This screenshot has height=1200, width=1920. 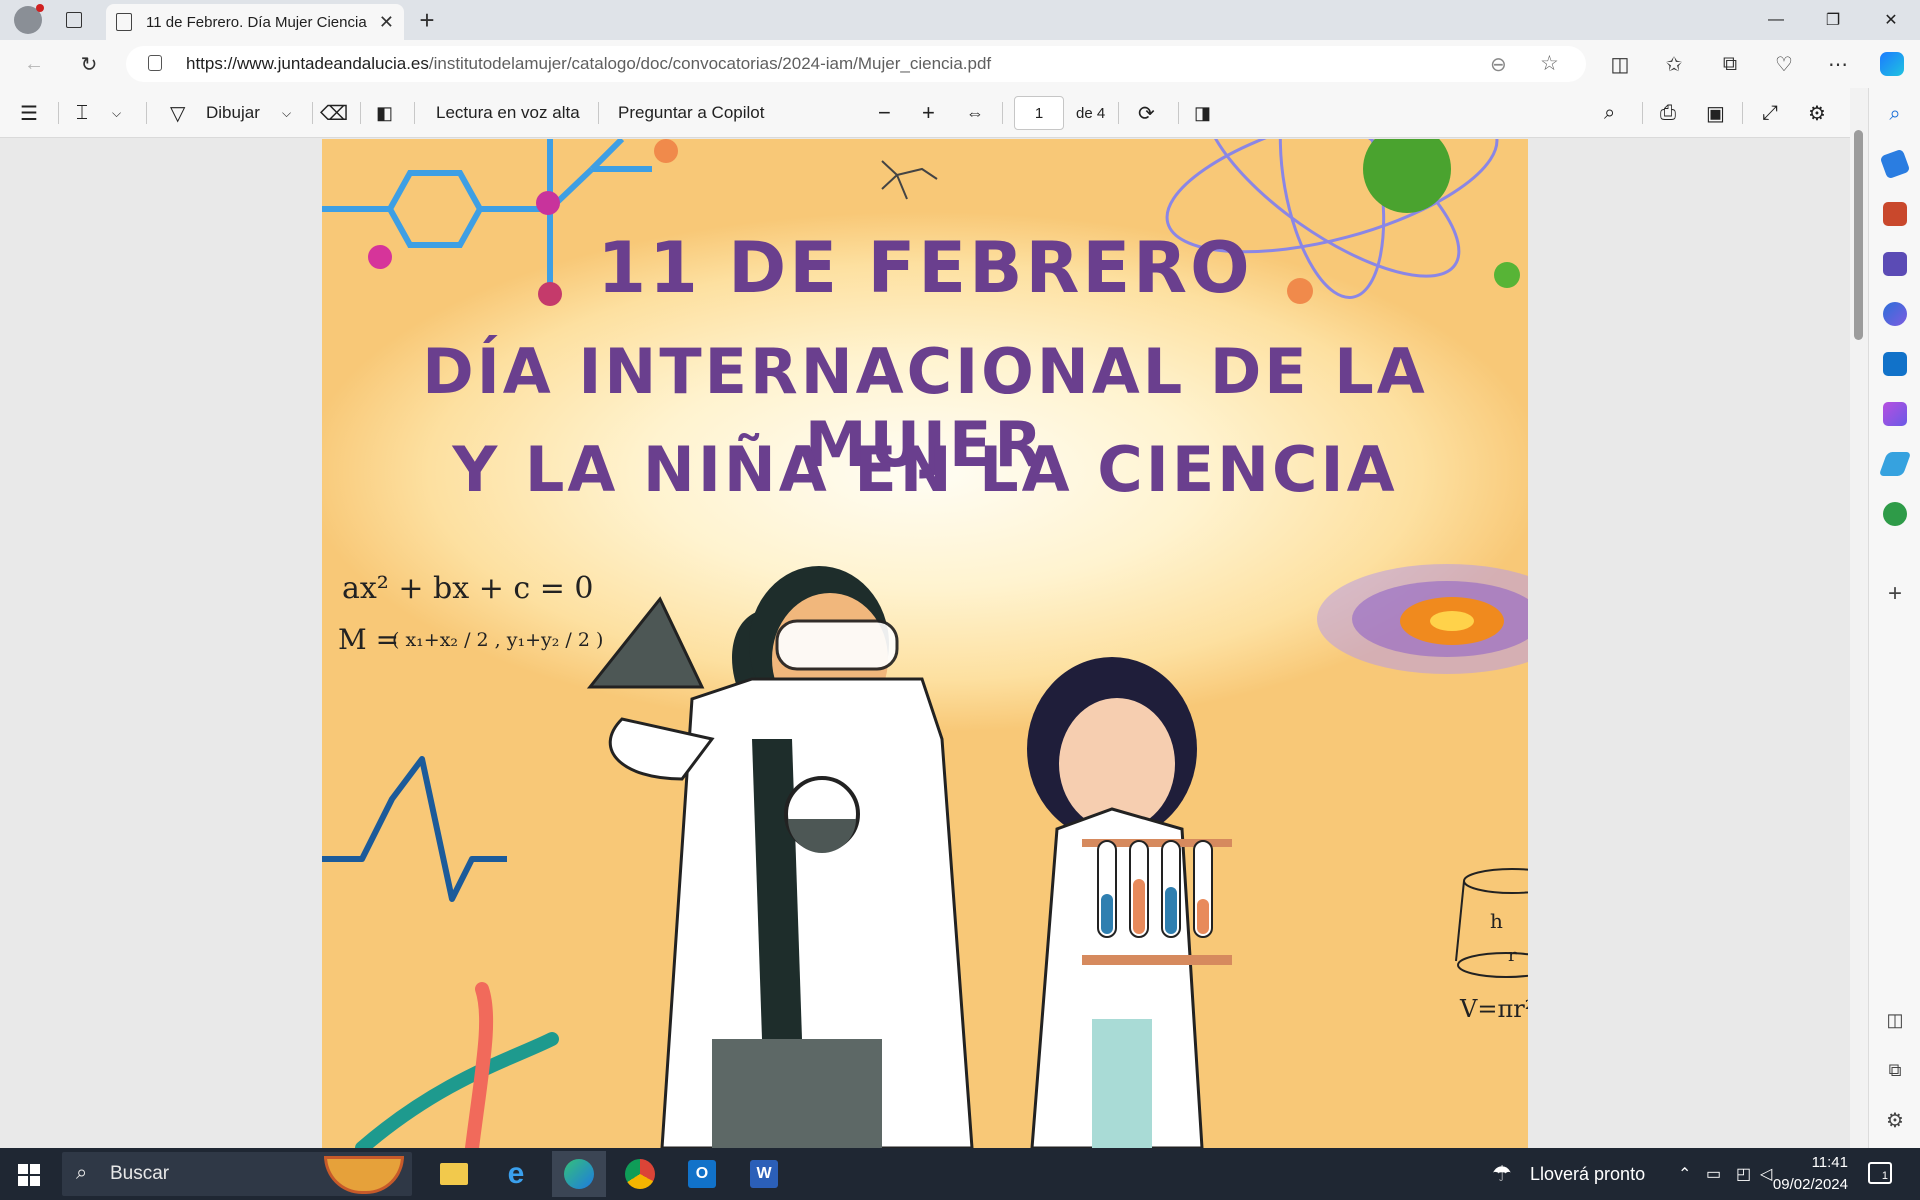 I want to click on edge-sidebar: ⌕ + ◫ ⧉ ⚙, so click(x=1894, y=618).